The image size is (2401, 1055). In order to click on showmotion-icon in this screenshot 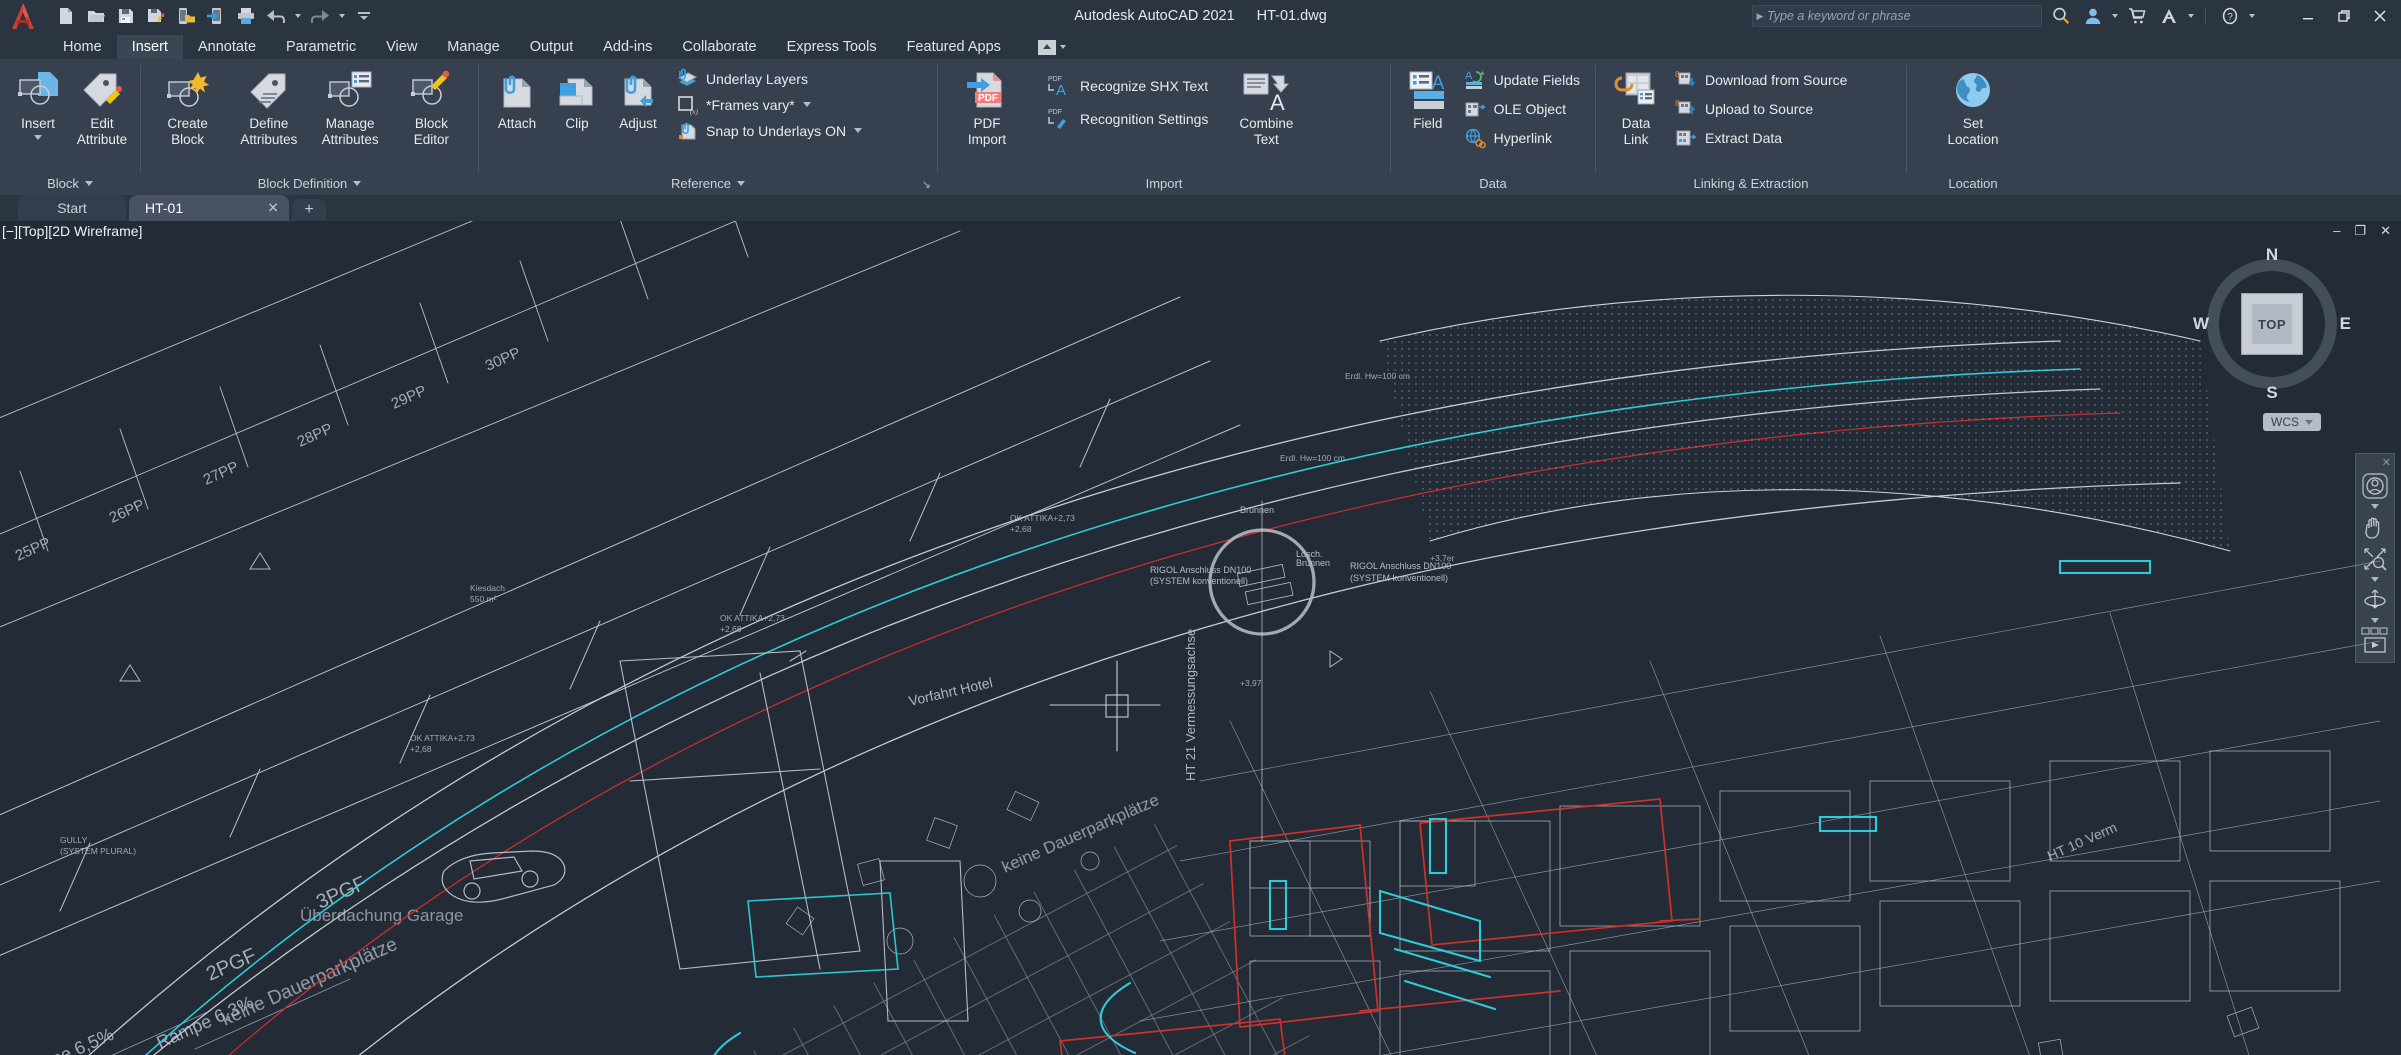, I will do `click(2375, 641)`.